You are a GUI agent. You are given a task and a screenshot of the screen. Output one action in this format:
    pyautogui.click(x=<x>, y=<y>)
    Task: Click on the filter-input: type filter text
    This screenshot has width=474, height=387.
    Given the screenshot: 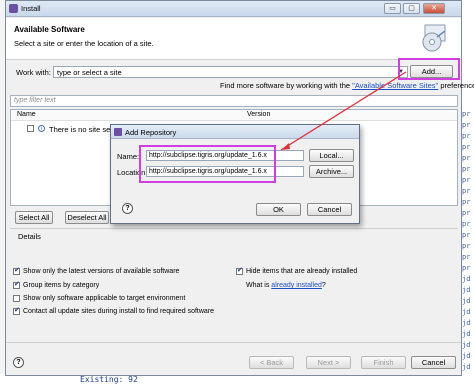 What is the action you would take?
    pyautogui.click(x=234, y=101)
    